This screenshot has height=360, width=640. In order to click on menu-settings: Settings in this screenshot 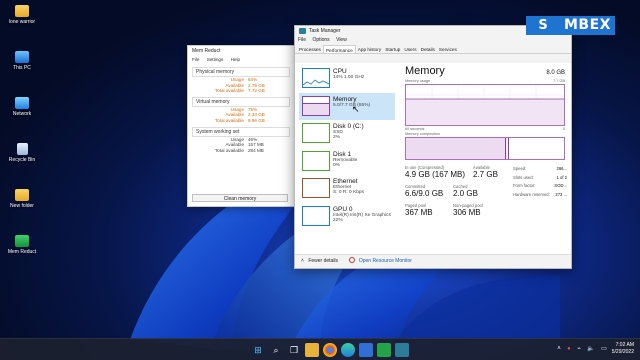, I will do `click(215, 59)`.